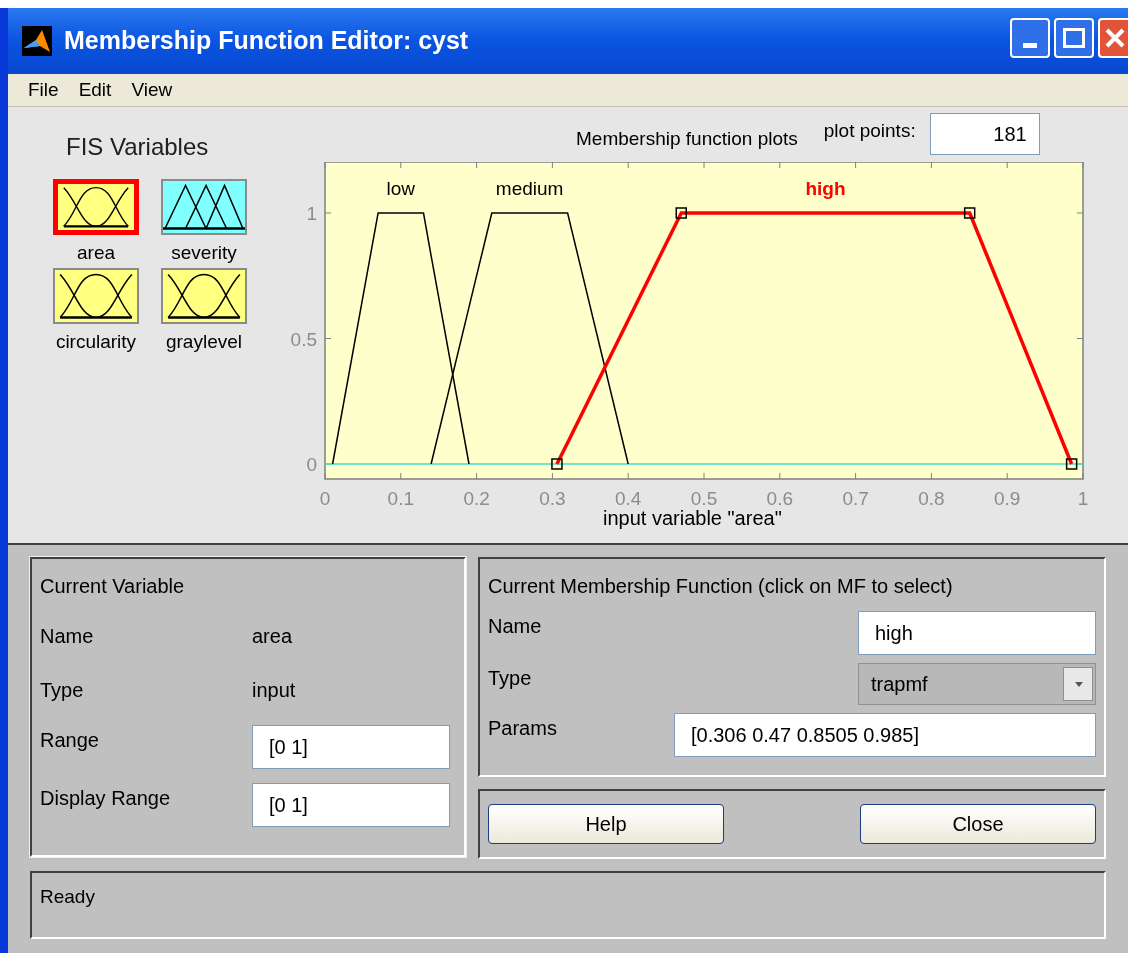  Describe the element at coordinates (400, 497) in the screenshot. I see `x-tick-label: 0.1` at that location.